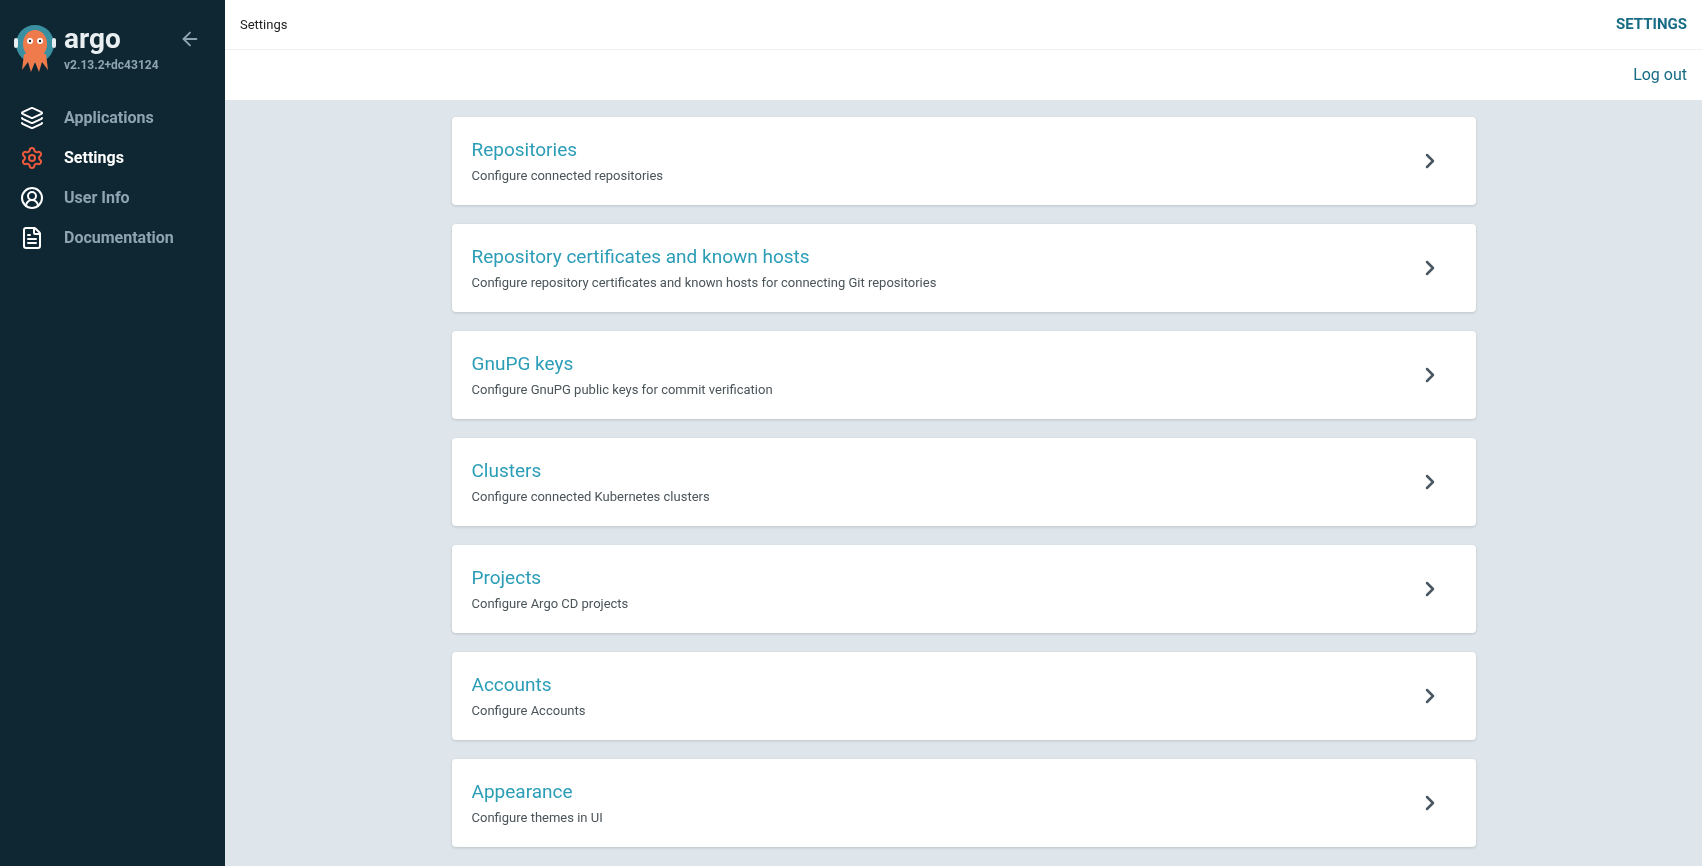 This screenshot has width=1702, height=866. What do you see at coordinates (112, 118) in the screenshot?
I see `sidebar-item: Applications` at bounding box center [112, 118].